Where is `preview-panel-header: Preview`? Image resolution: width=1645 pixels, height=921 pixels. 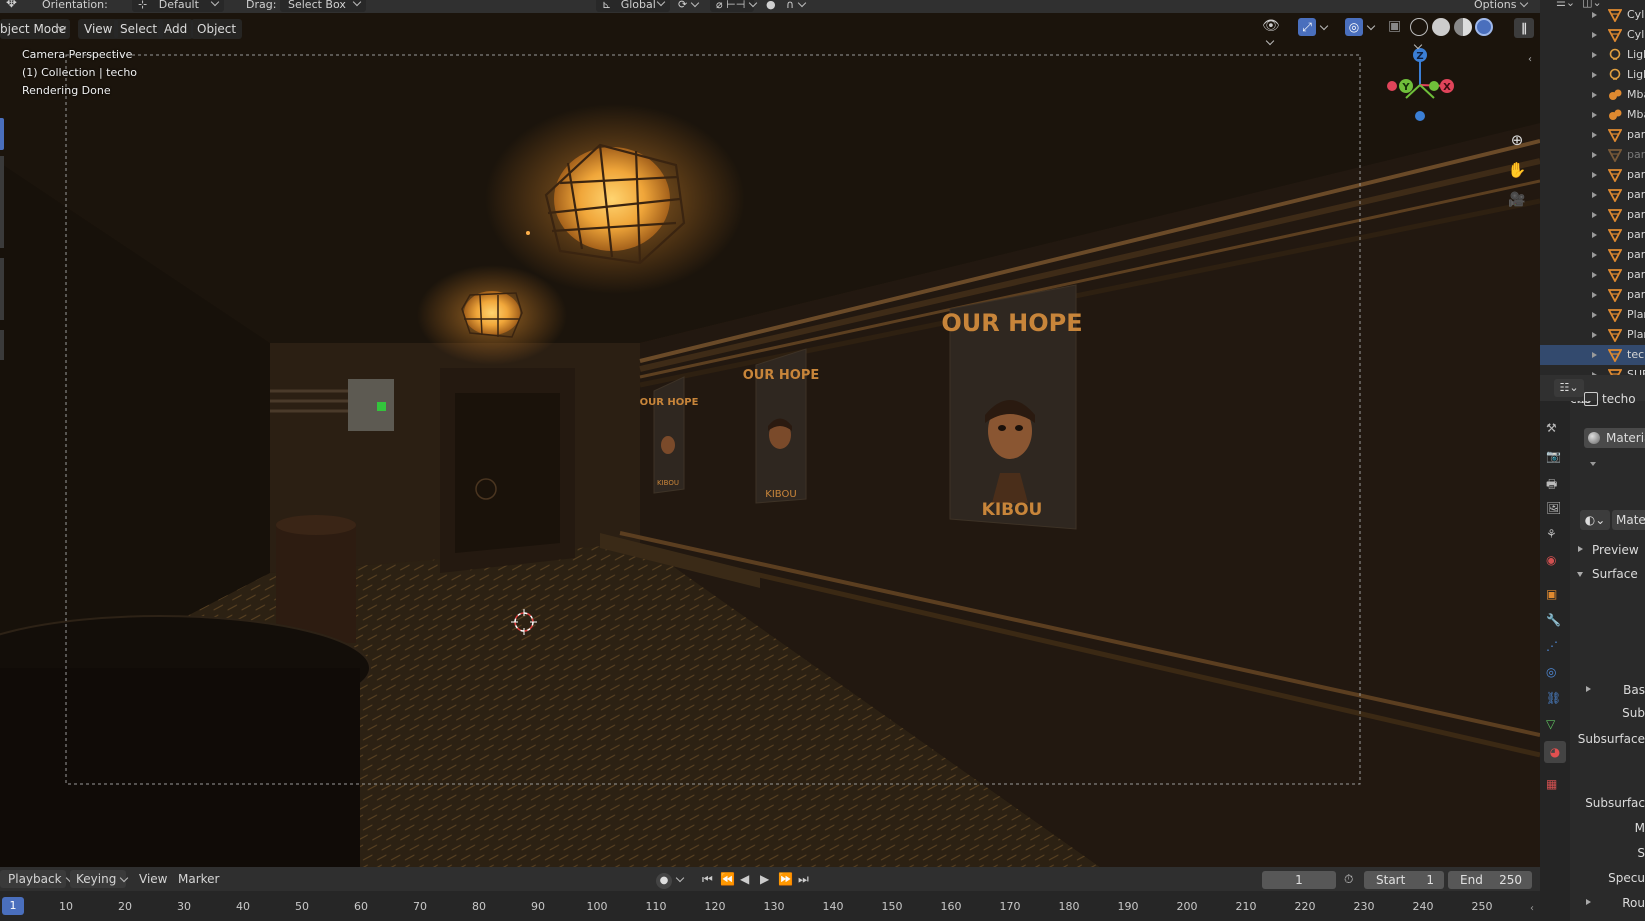
preview-panel-header: Preview is located at coordinates (1610, 550).